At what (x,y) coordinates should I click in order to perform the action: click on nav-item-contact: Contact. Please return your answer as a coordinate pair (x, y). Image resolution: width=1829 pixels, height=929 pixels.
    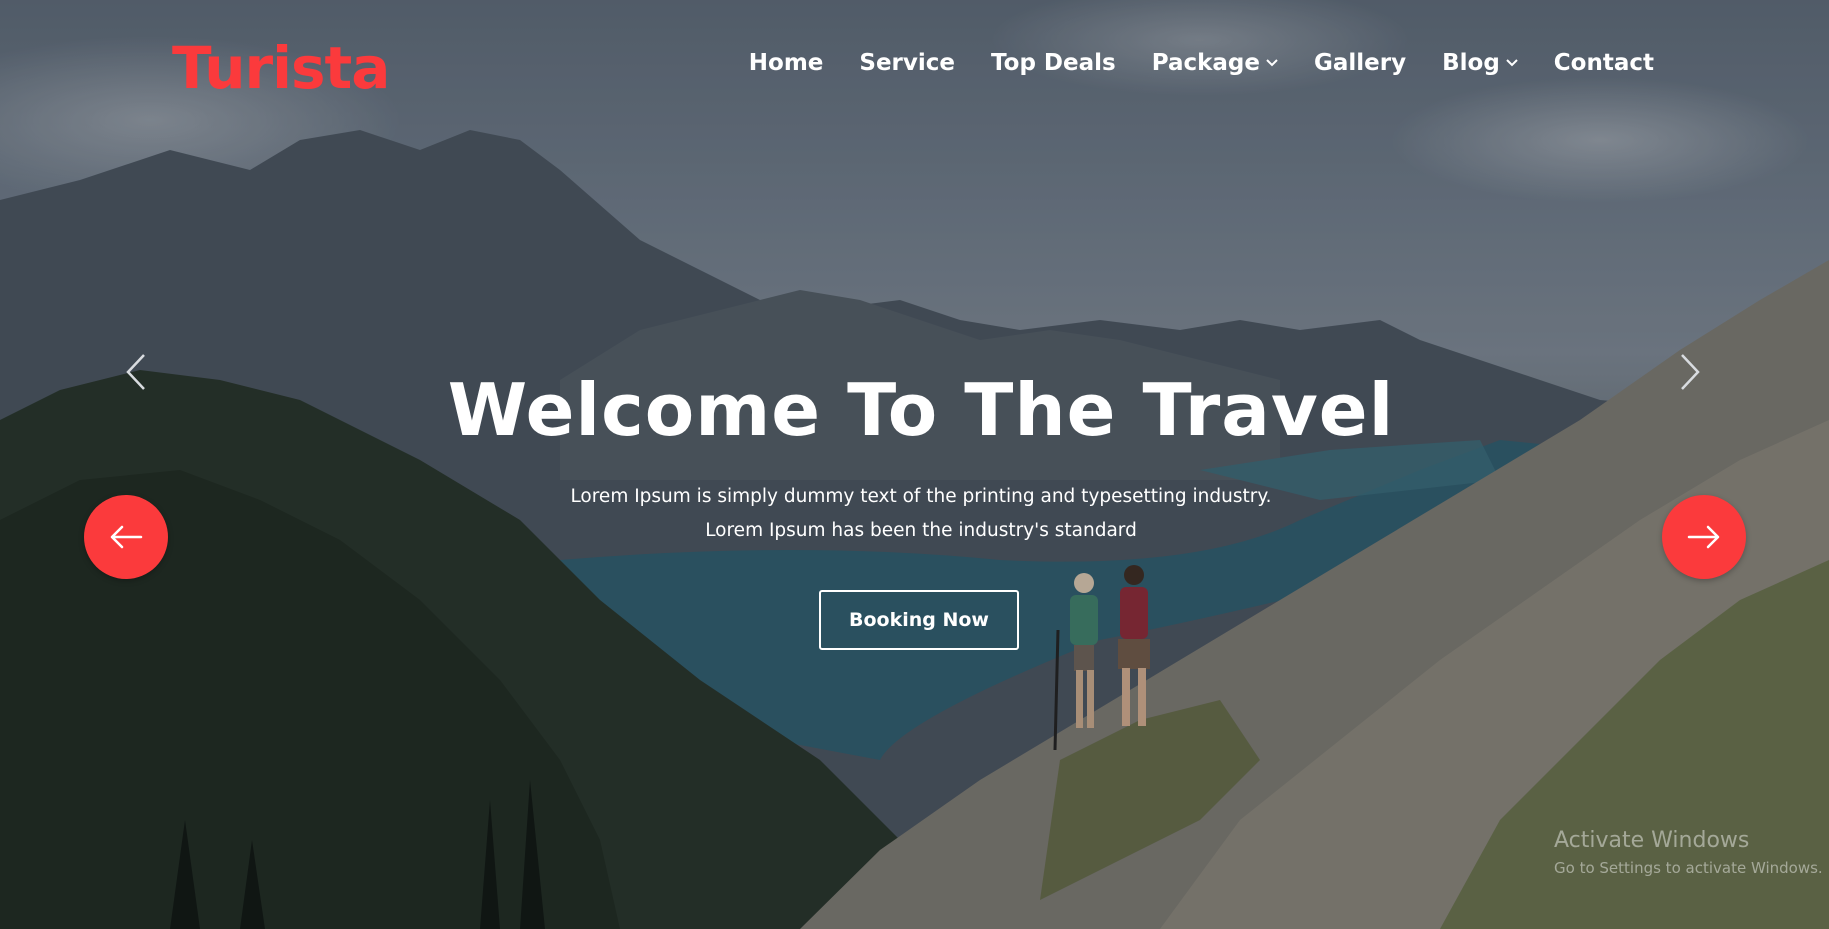
    Looking at the image, I should click on (1604, 63).